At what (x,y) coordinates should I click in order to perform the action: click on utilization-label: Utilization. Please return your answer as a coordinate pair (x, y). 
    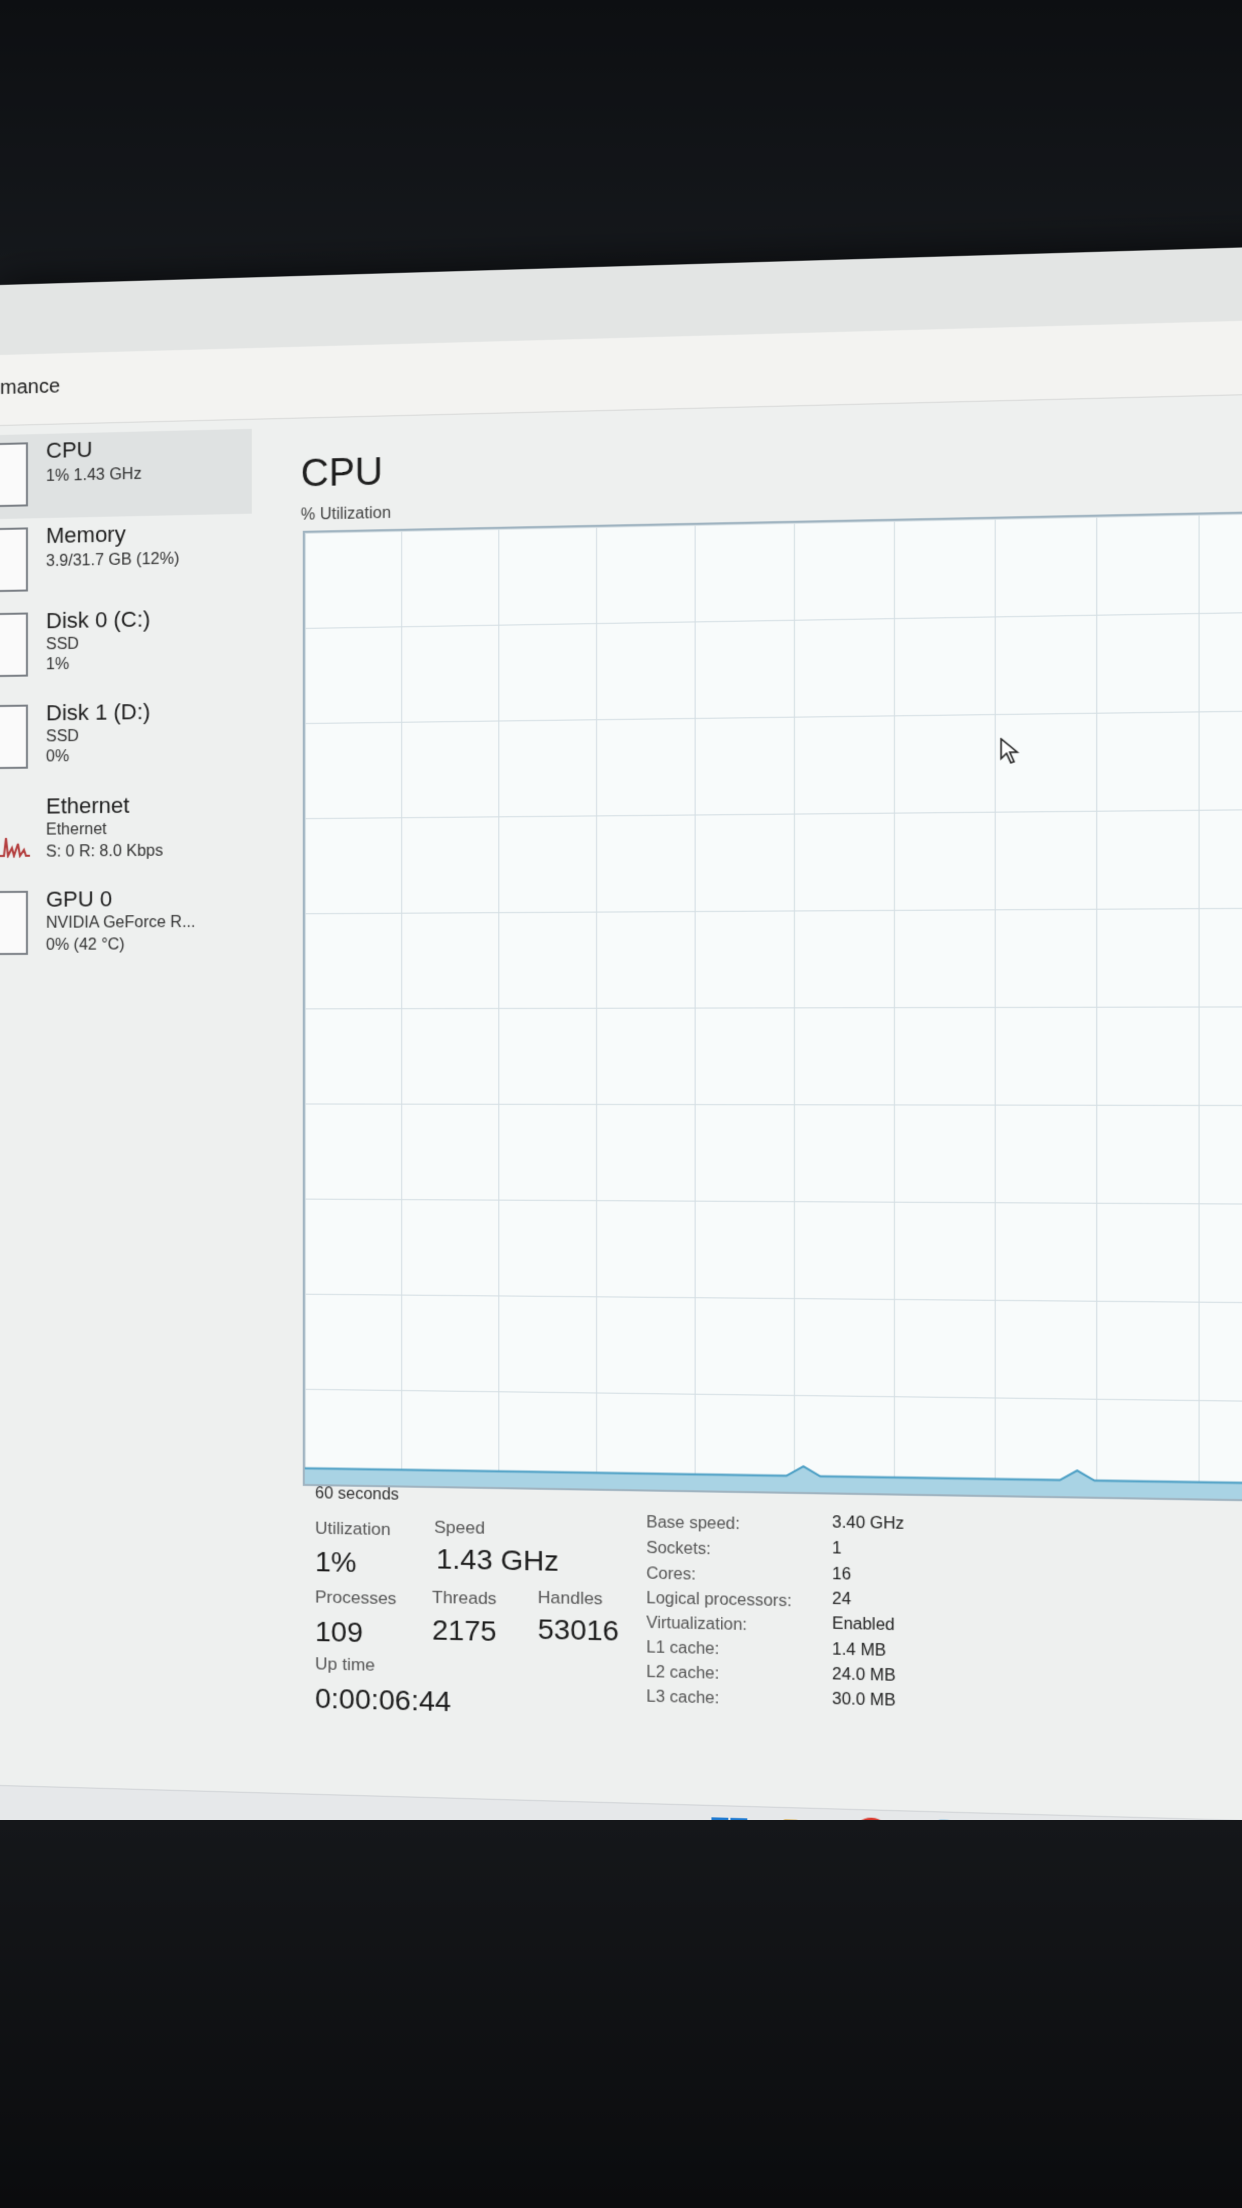
    Looking at the image, I should click on (353, 1529).